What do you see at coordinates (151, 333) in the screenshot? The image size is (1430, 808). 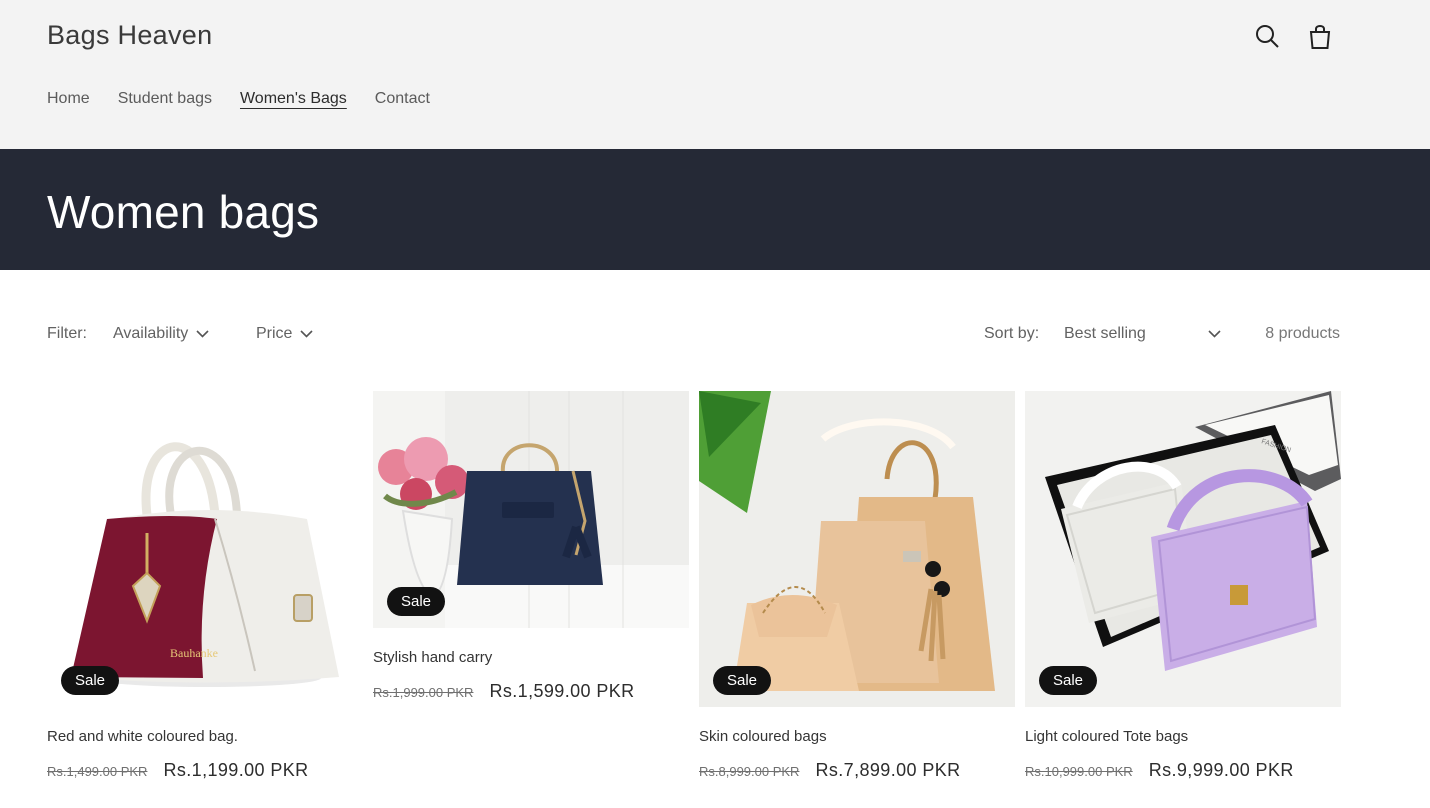 I see `availability-filter-label: Availability` at bounding box center [151, 333].